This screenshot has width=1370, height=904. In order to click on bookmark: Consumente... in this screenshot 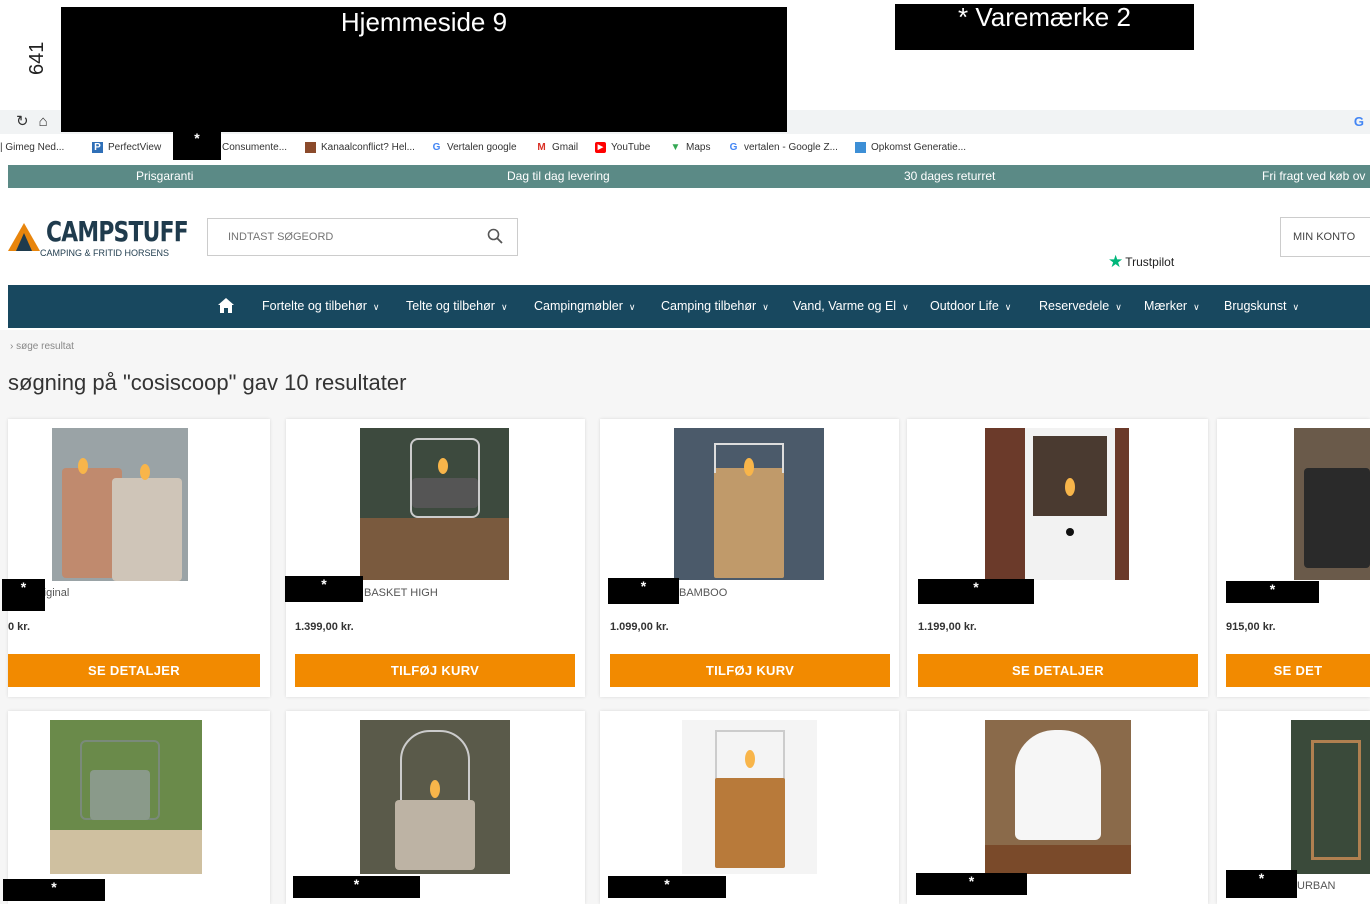, I will do `click(254, 147)`.